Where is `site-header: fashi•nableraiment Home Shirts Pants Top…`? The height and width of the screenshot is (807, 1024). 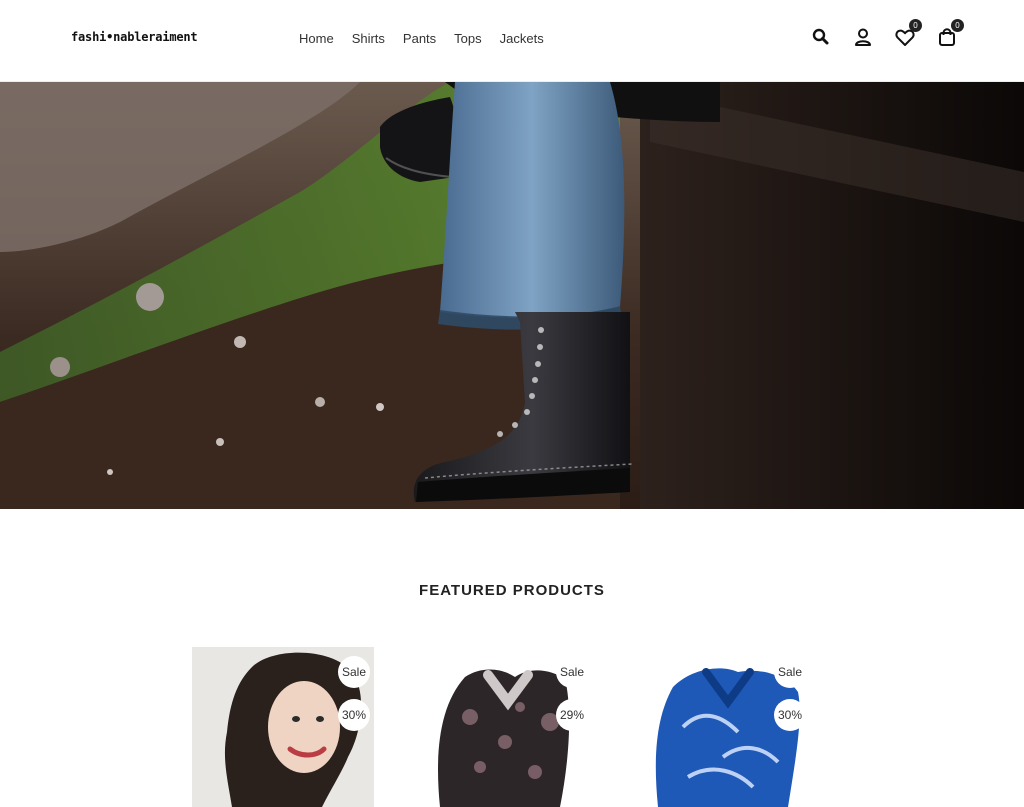 site-header: fashi•nableraiment Home Shirts Pants Top… is located at coordinates (512, 41).